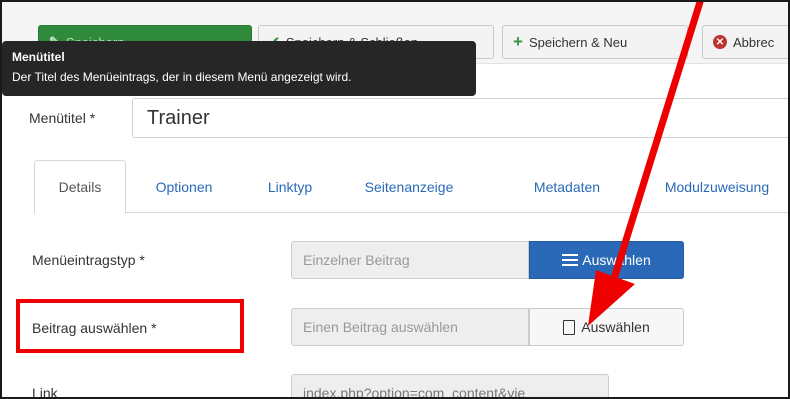 The height and width of the screenshot is (399, 790). Describe the element at coordinates (460, 118) in the screenshot. I see `title-input` at that location.